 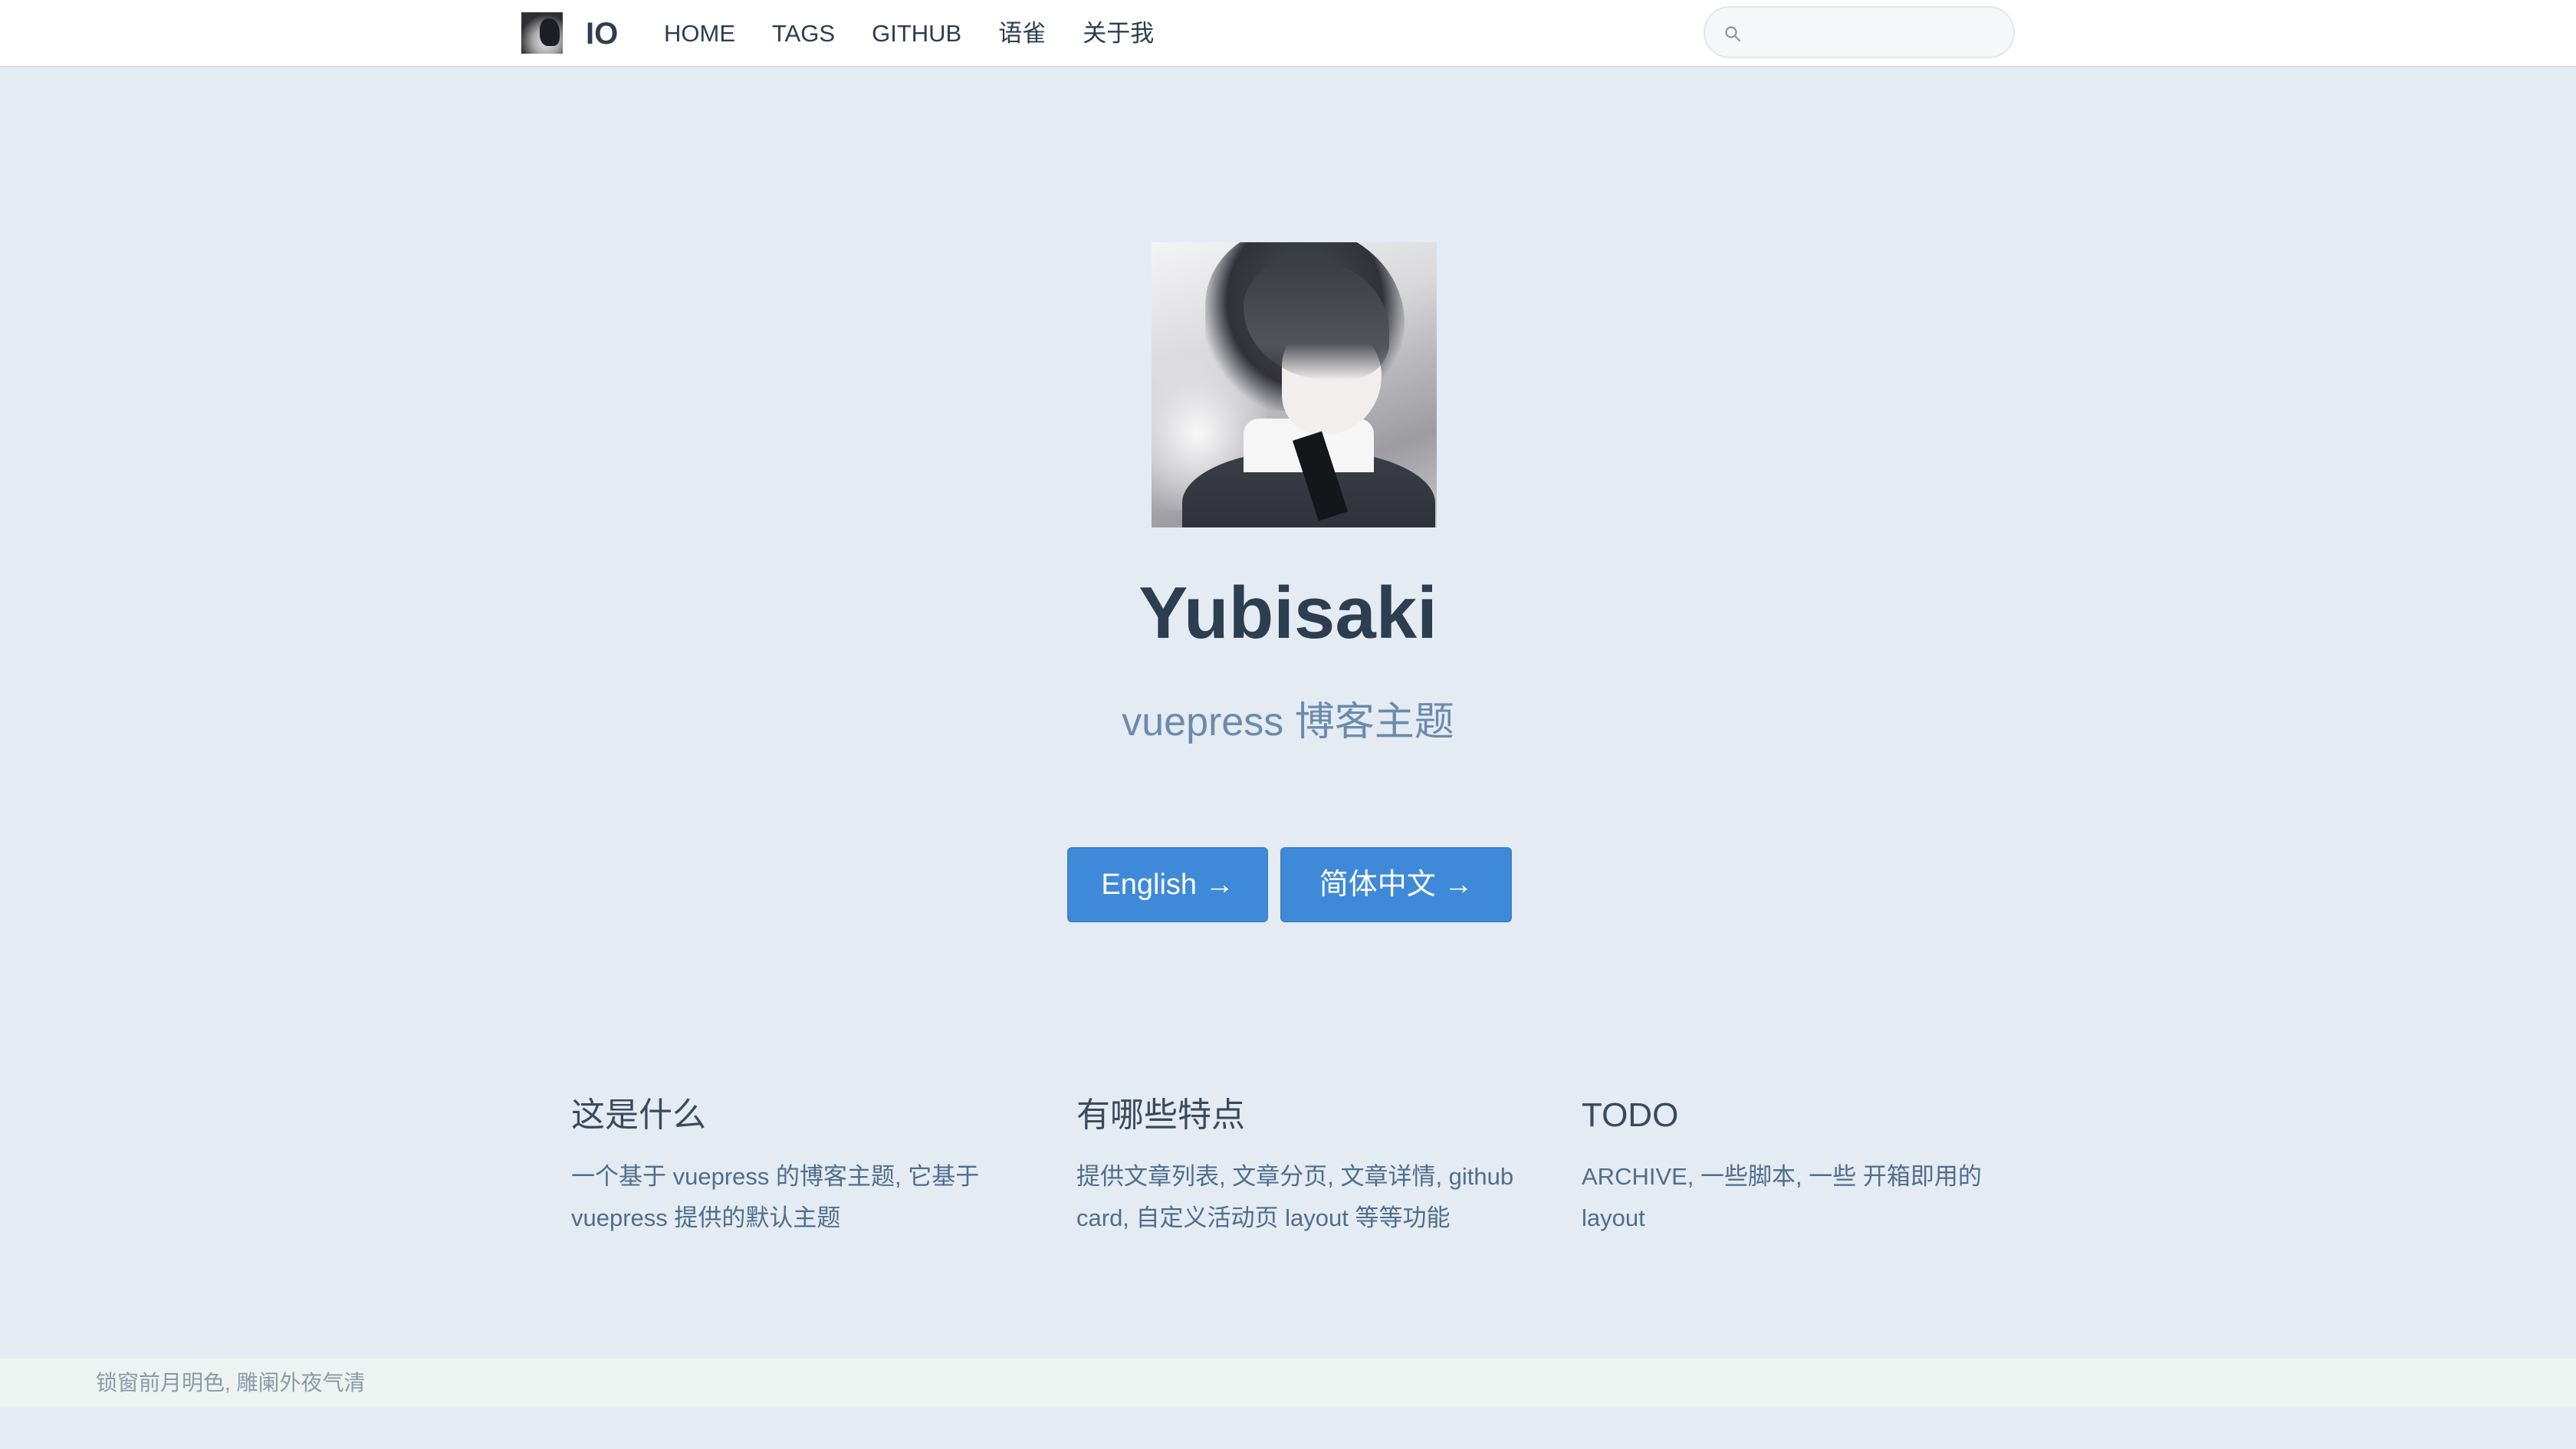 I want to click on feature-todo: TODO ARCHIVE, 一些脚本, 一些 开箱即用的 layout, so click(x=1804, y=1164).